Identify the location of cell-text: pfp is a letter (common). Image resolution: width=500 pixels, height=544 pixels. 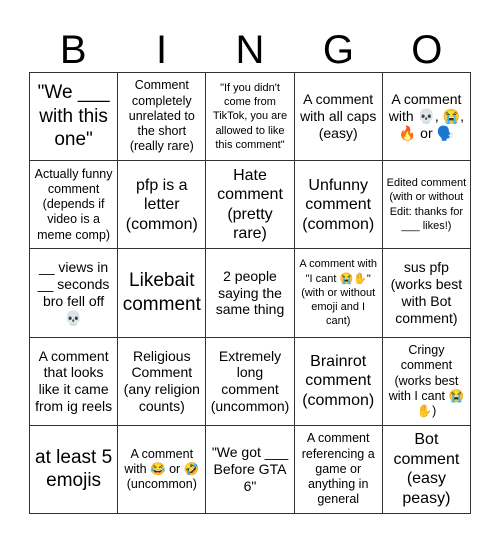
(161, 204).